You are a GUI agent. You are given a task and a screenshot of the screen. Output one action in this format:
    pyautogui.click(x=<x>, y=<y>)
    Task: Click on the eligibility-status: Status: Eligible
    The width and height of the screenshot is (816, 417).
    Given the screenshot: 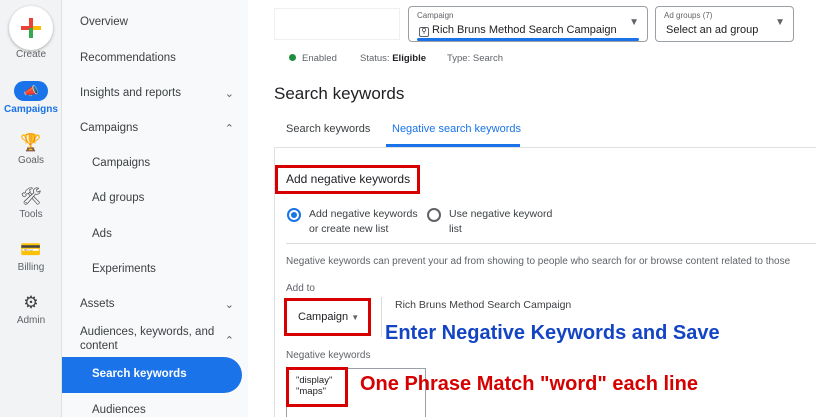 What is the action you would take?
    pyautogui.click(x=393, y=58)
    